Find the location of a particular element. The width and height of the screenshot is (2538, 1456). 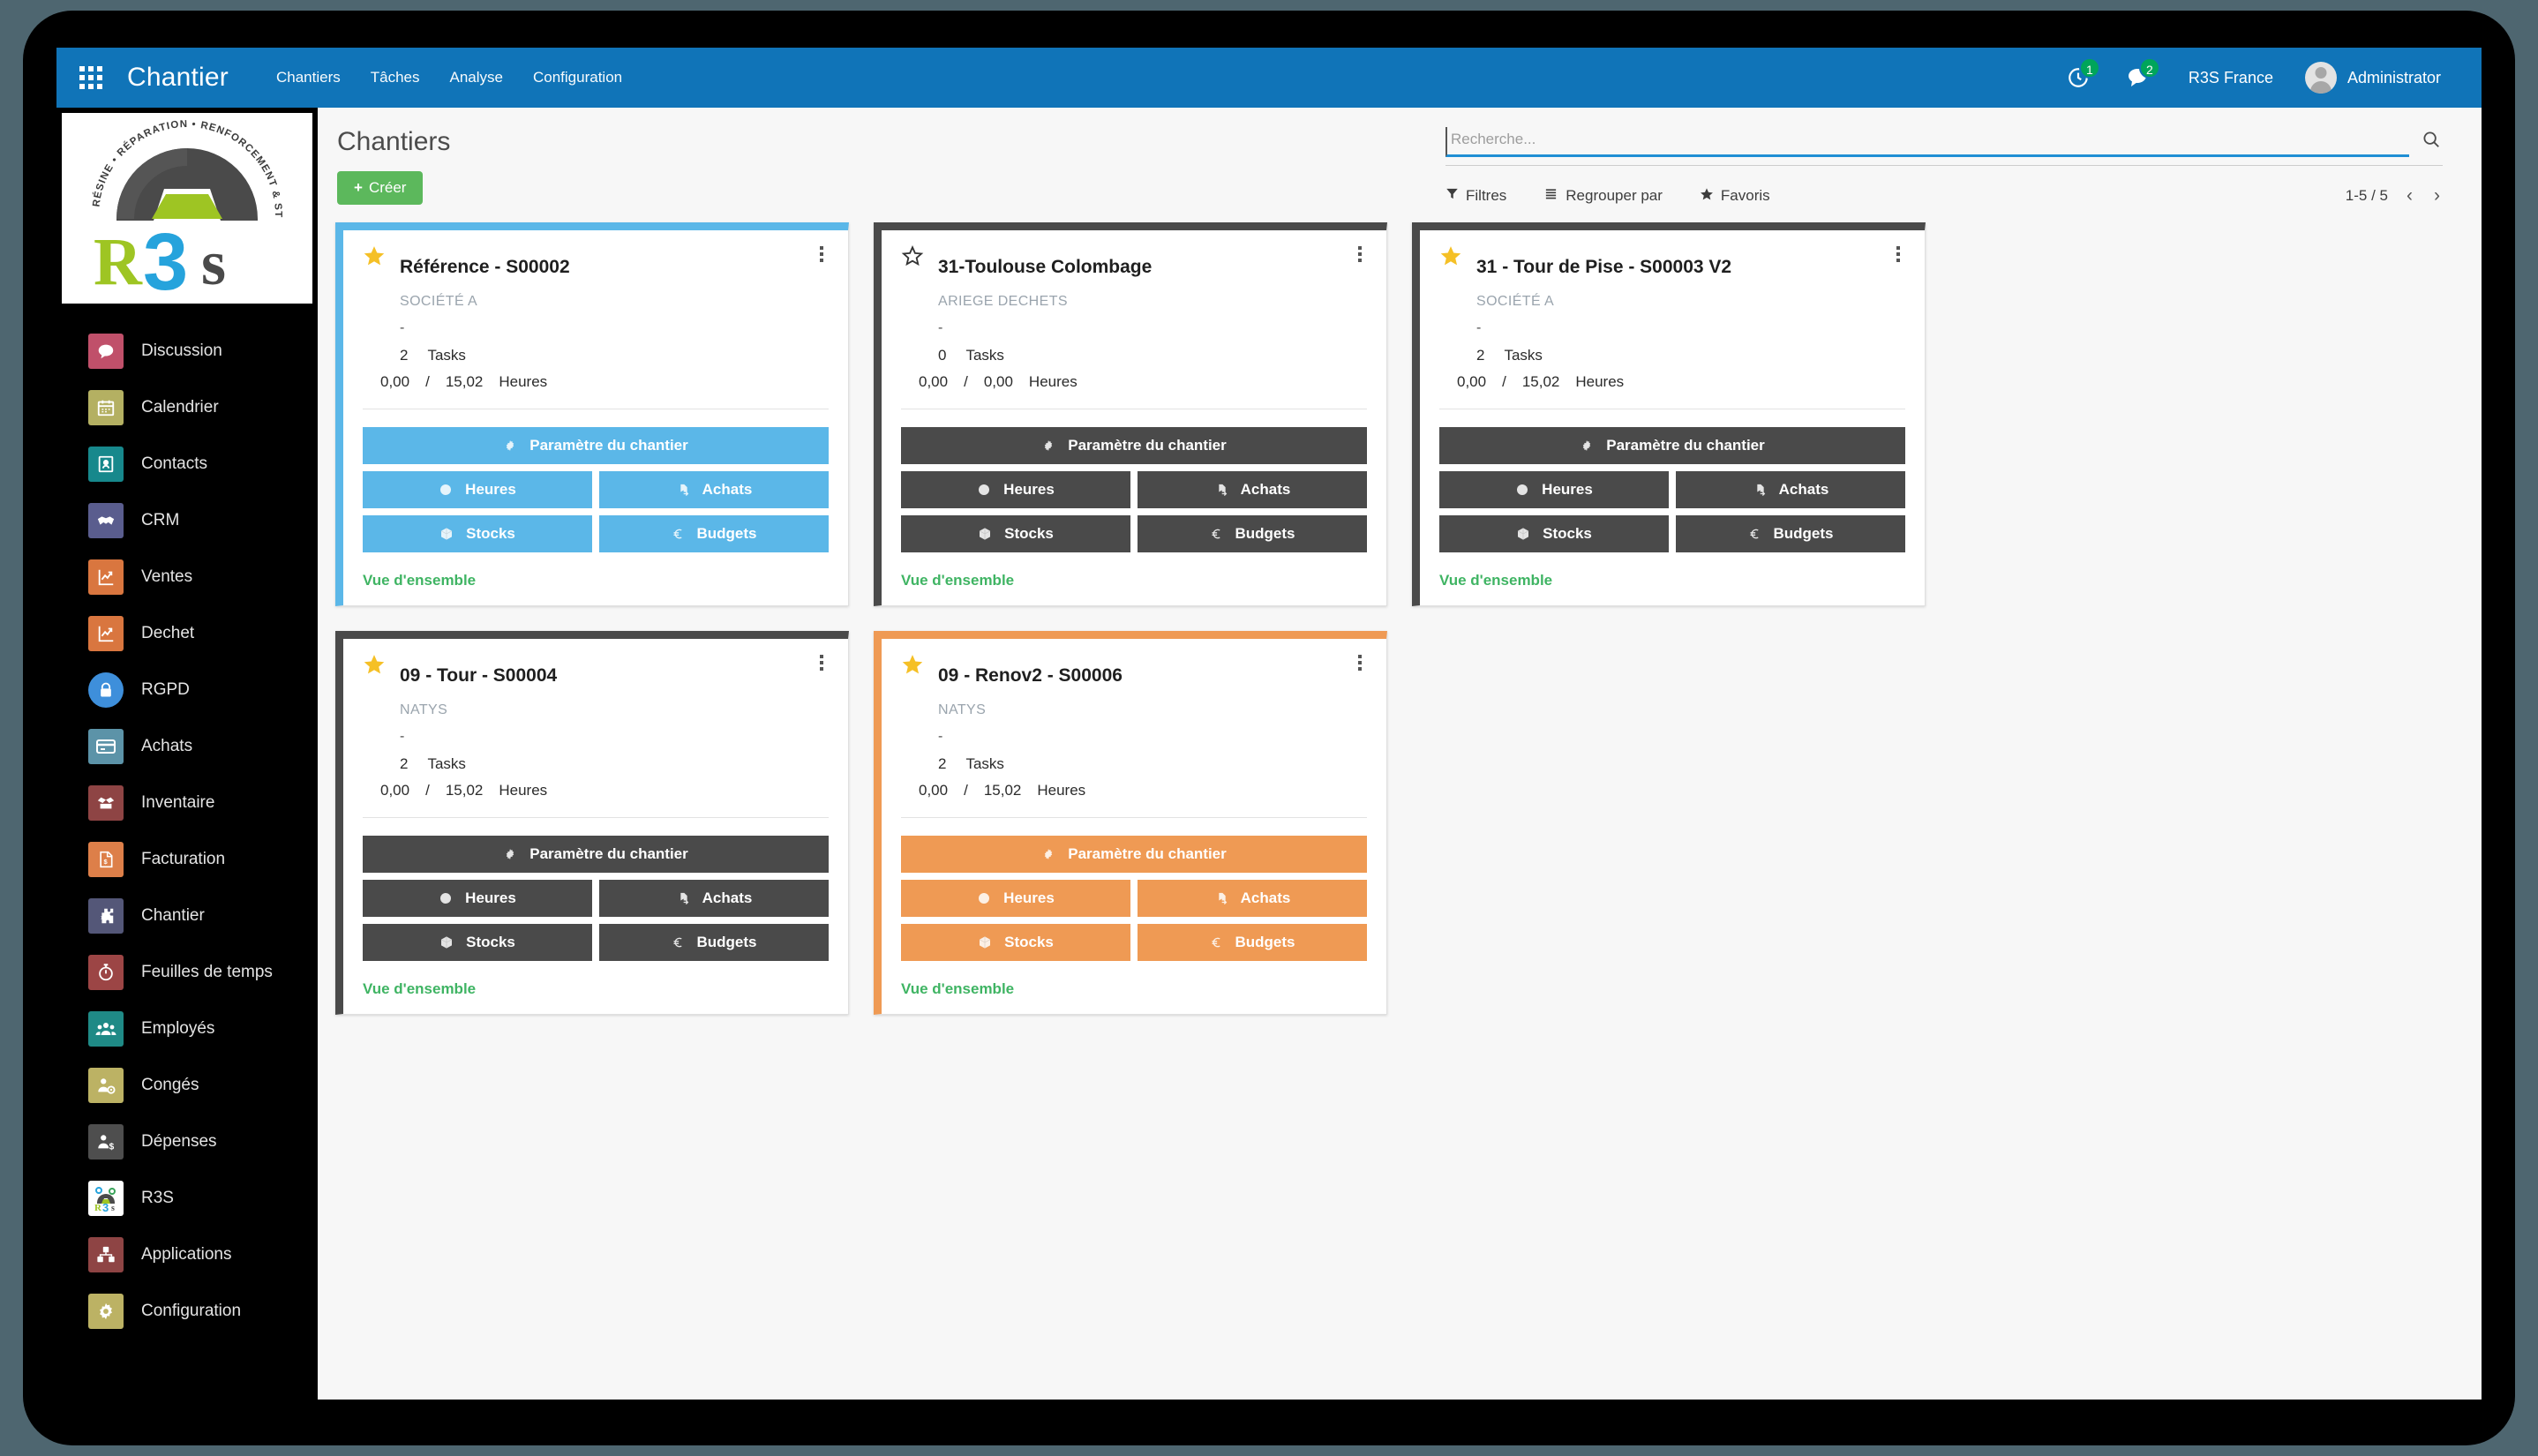

sidebar-item-employes: Employés is located at coordinates (187, 1029).